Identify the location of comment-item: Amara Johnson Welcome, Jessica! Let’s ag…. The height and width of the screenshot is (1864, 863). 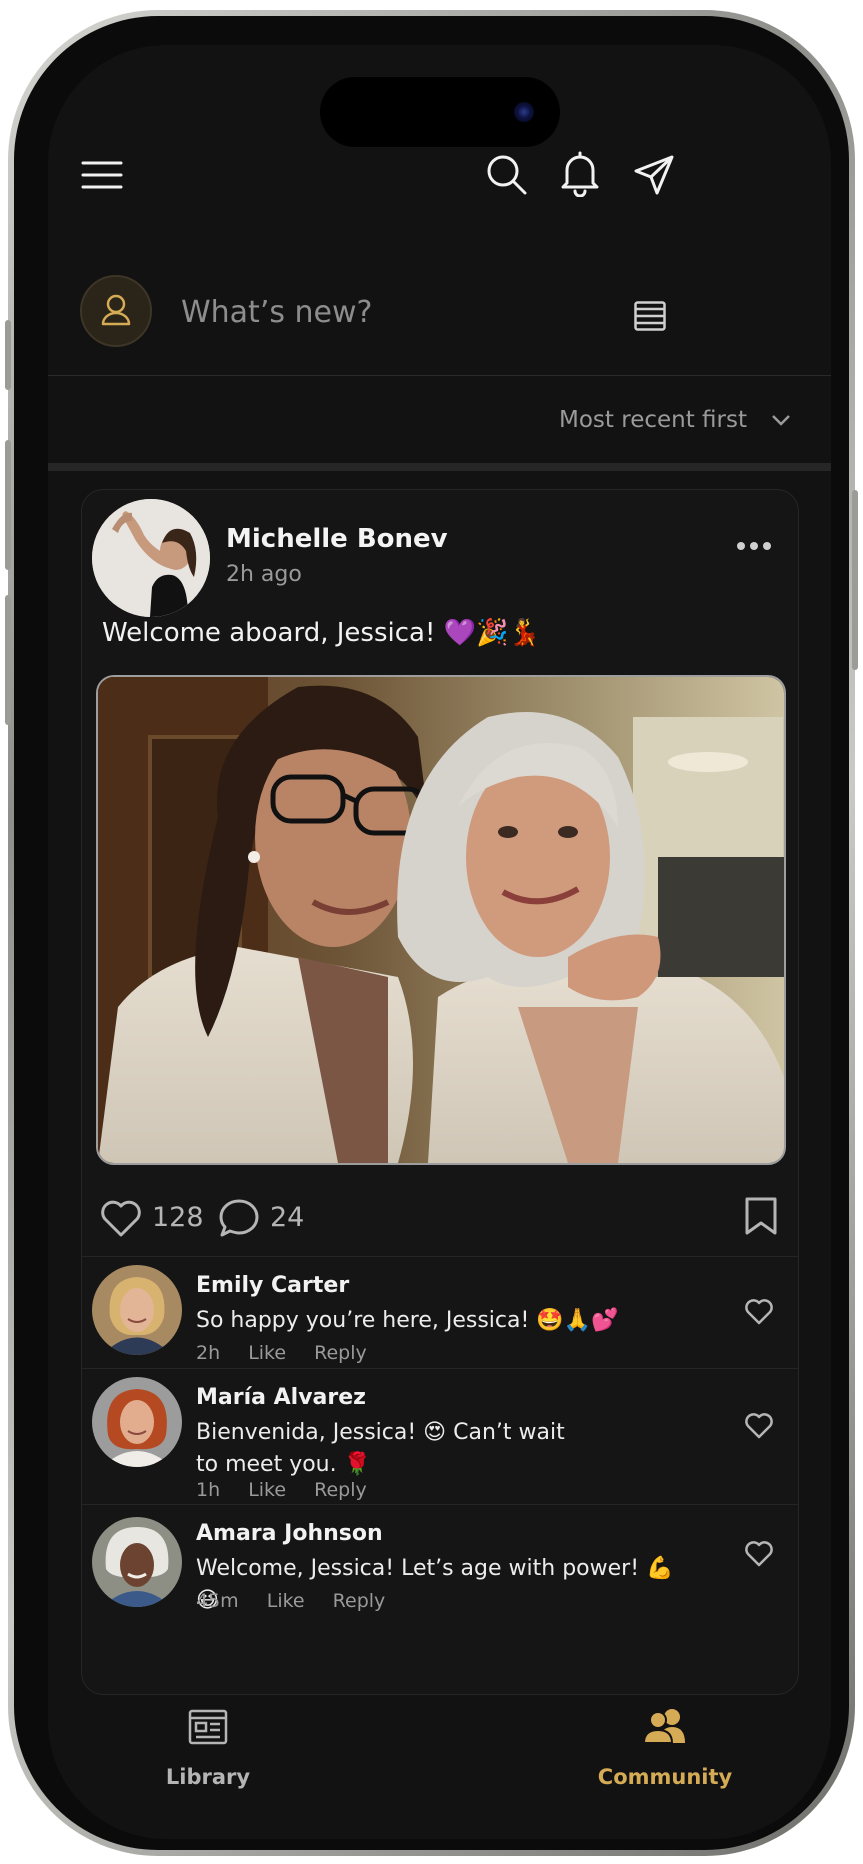
(440, 1564).